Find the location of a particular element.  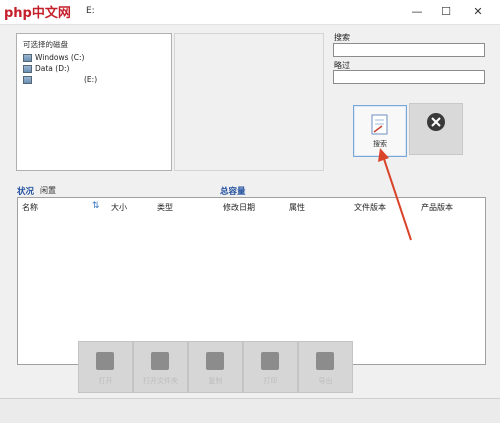

annotation-arrow is located at coordinates (395, 194).